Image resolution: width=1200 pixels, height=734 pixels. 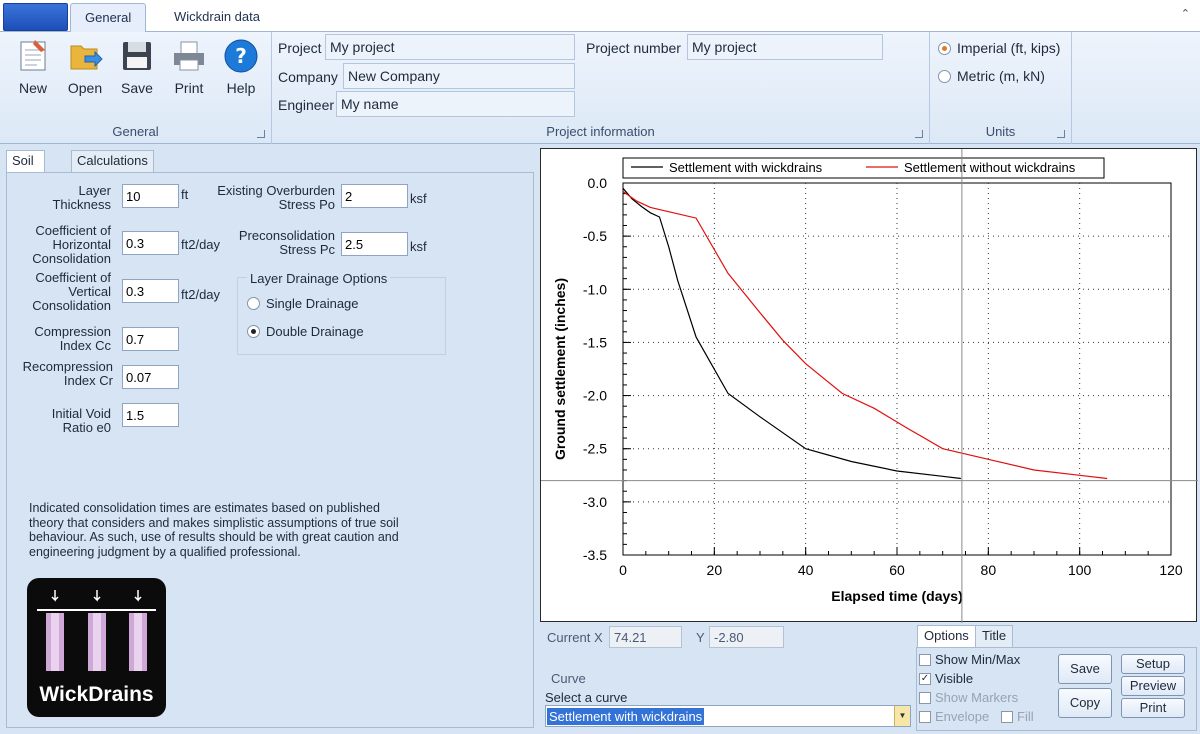 What do you see at coordinates (954, 716) in the screenshot?
I see `envelope-checkbox: Envelope` at bounding box center [954, 716].